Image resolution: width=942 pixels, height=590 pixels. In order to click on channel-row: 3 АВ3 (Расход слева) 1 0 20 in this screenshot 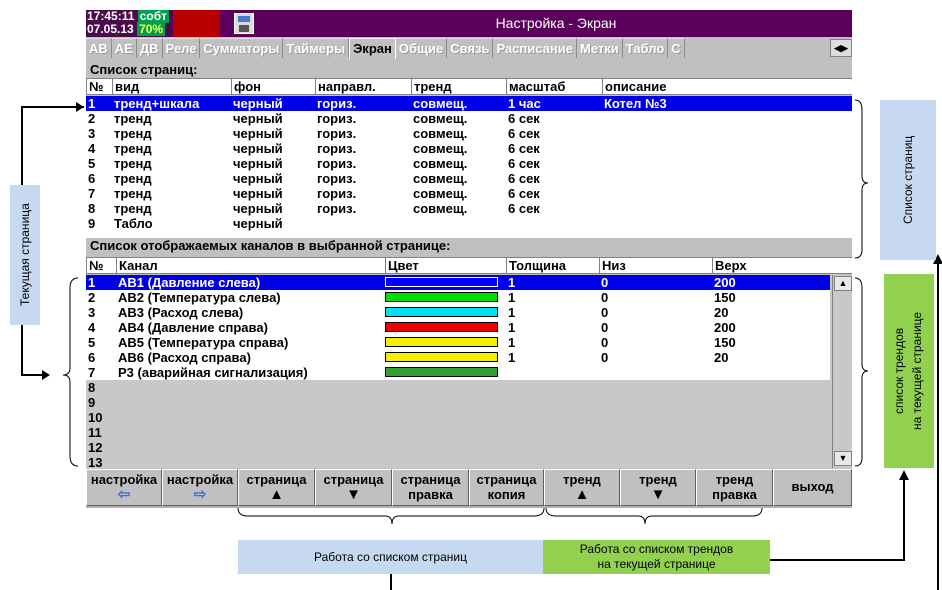, I will do `click(458, 312)`.